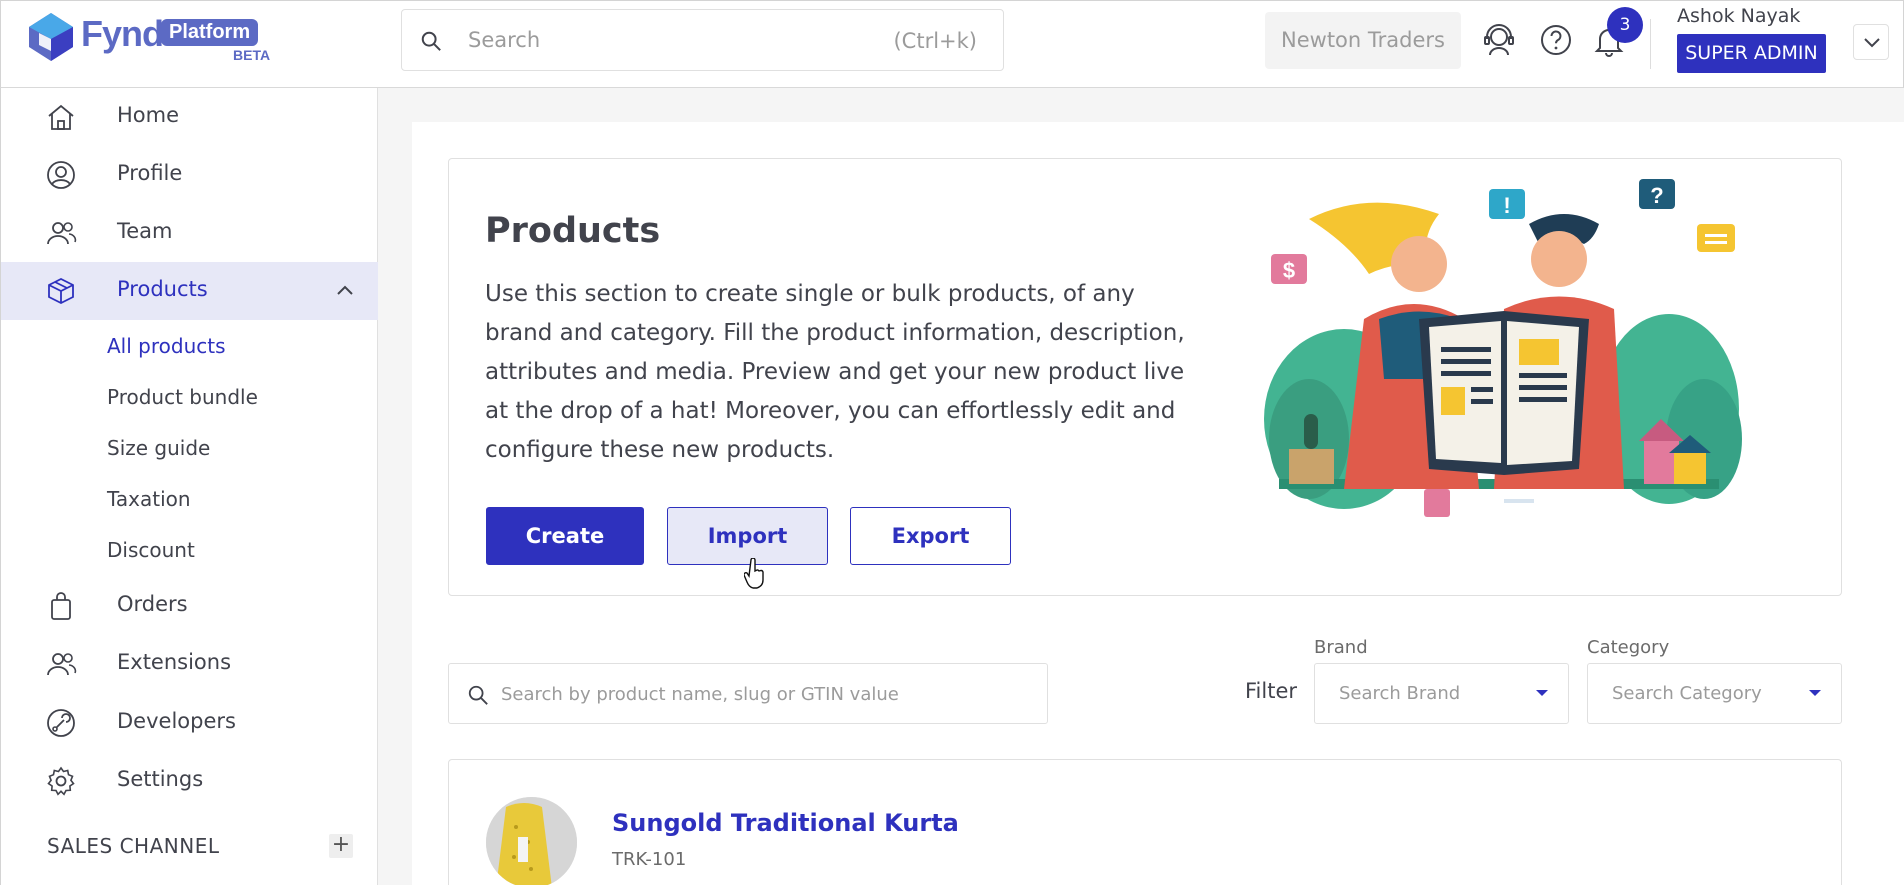 The height and width of the screenshot is (885, 1904). I want to click on product-thumbnail, so click(531, 841).